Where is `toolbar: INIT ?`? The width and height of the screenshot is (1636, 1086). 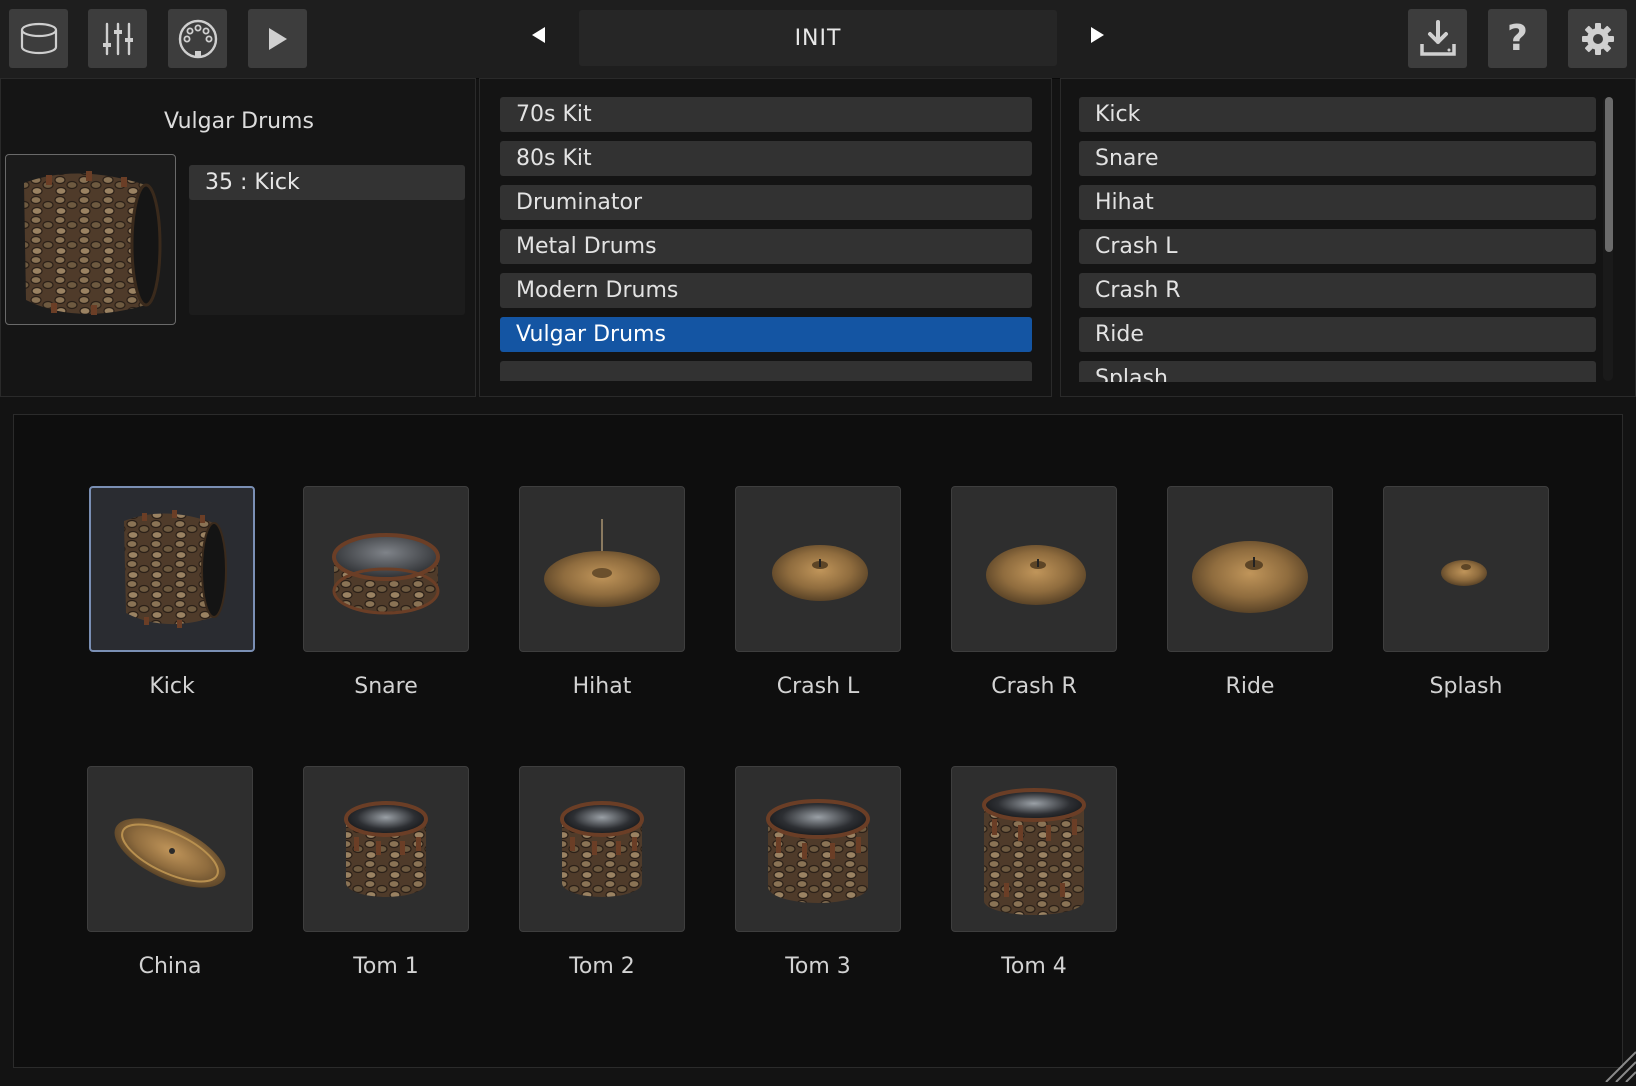 toolbar: INIT ? is located at coordinates (818, 39).